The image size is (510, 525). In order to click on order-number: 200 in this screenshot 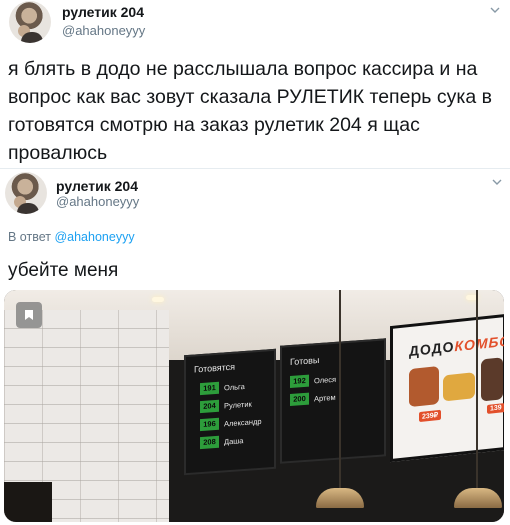, I will do `click(299, 399)`.